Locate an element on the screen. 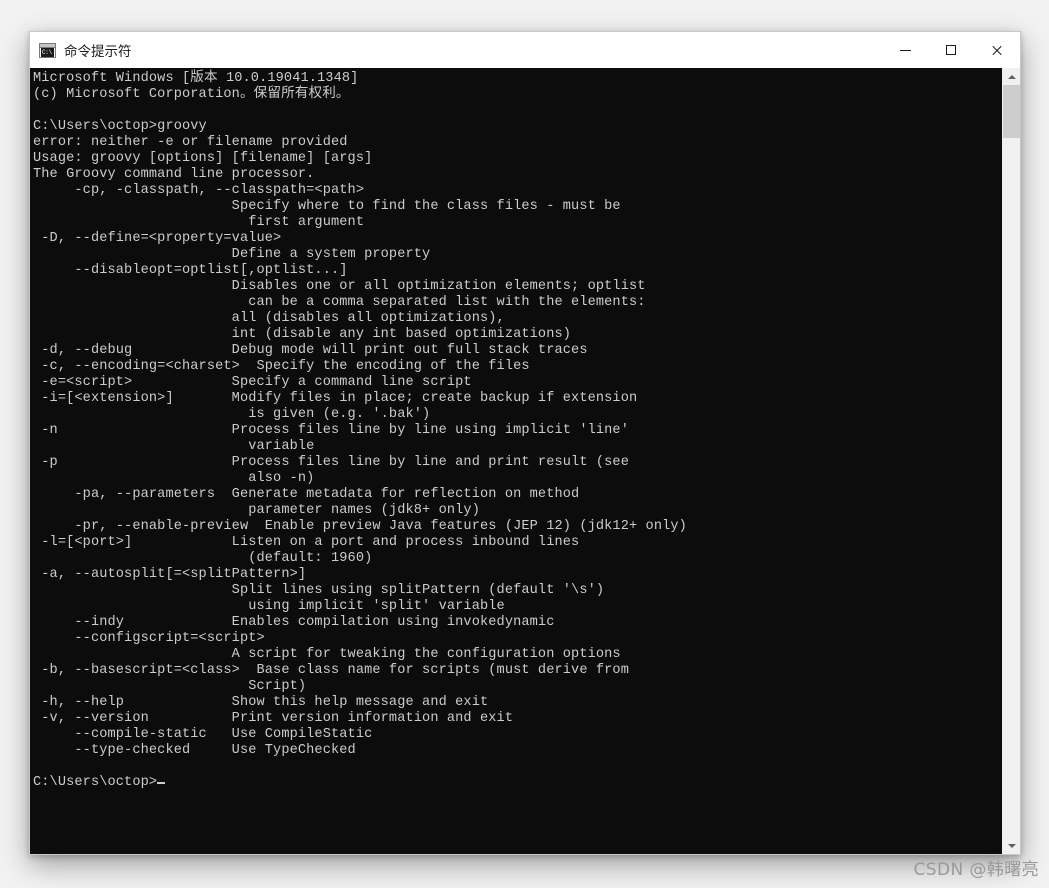 The height and width of the screenshot is (888, 1049). maximize-icon is located at coordinates (951, 50).